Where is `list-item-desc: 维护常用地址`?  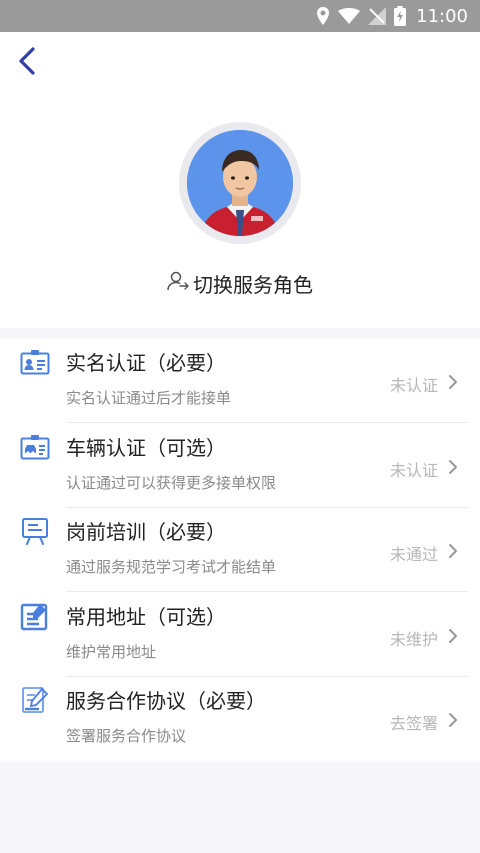
list-item-desc: 维护常用地址 is located at coordinates (111, 652).